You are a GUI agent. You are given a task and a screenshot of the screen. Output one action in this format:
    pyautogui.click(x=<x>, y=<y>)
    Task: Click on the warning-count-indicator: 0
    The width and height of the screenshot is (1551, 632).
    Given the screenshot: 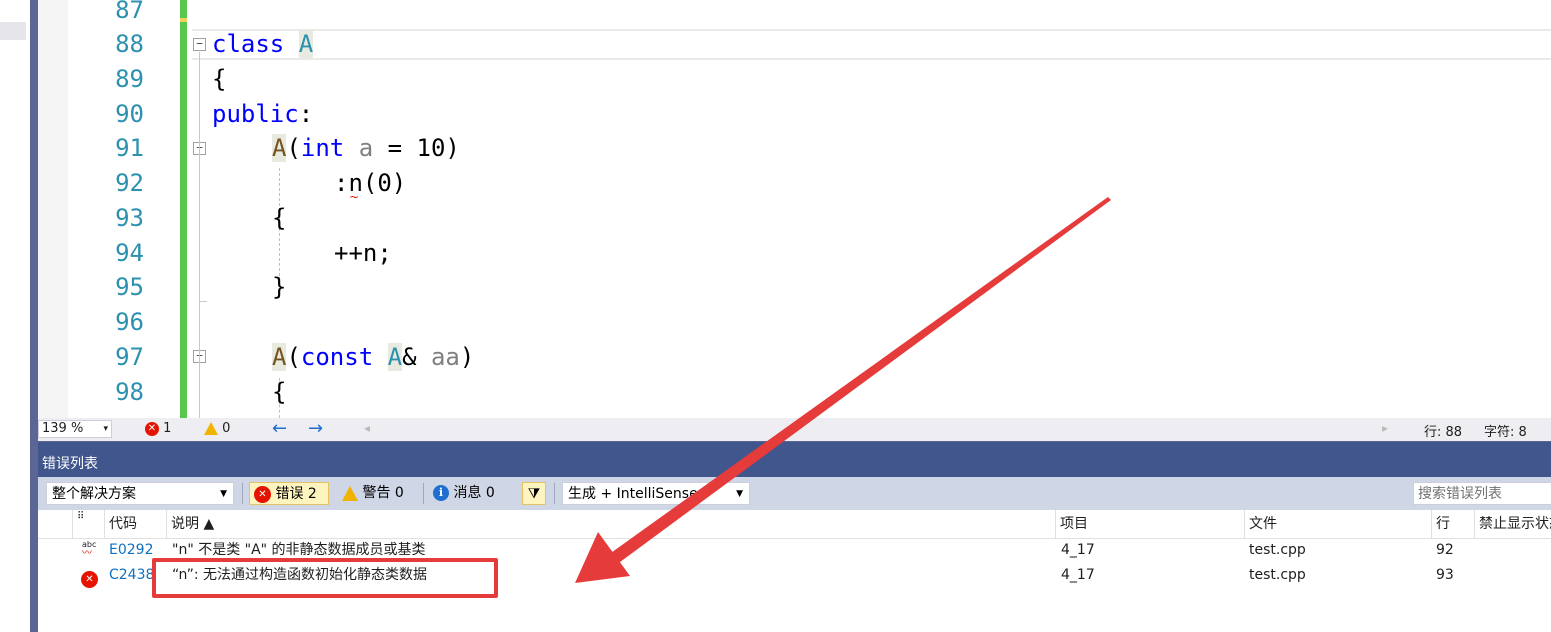 What is the action you would take?
    pyautogui.click(x=217, y=428)
    